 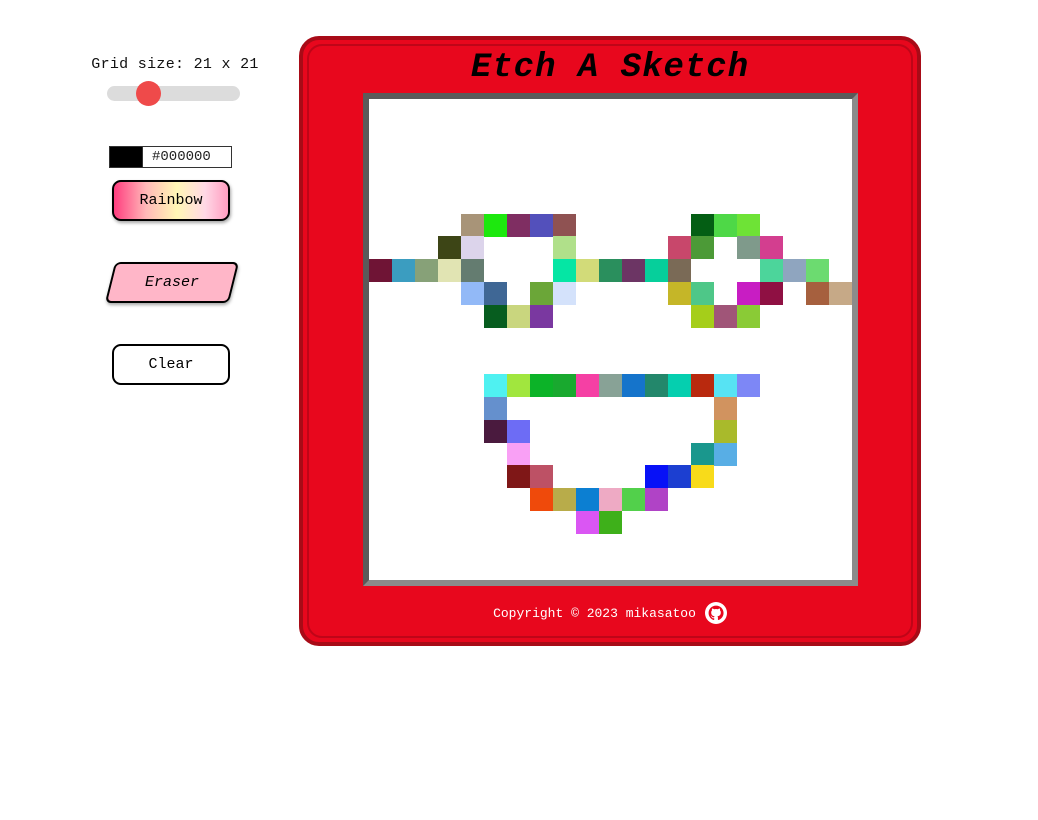 What do you see at coordinates (148, 93) in the screenshot?
I see `slider-thumb` at bounding box center [148, 93].